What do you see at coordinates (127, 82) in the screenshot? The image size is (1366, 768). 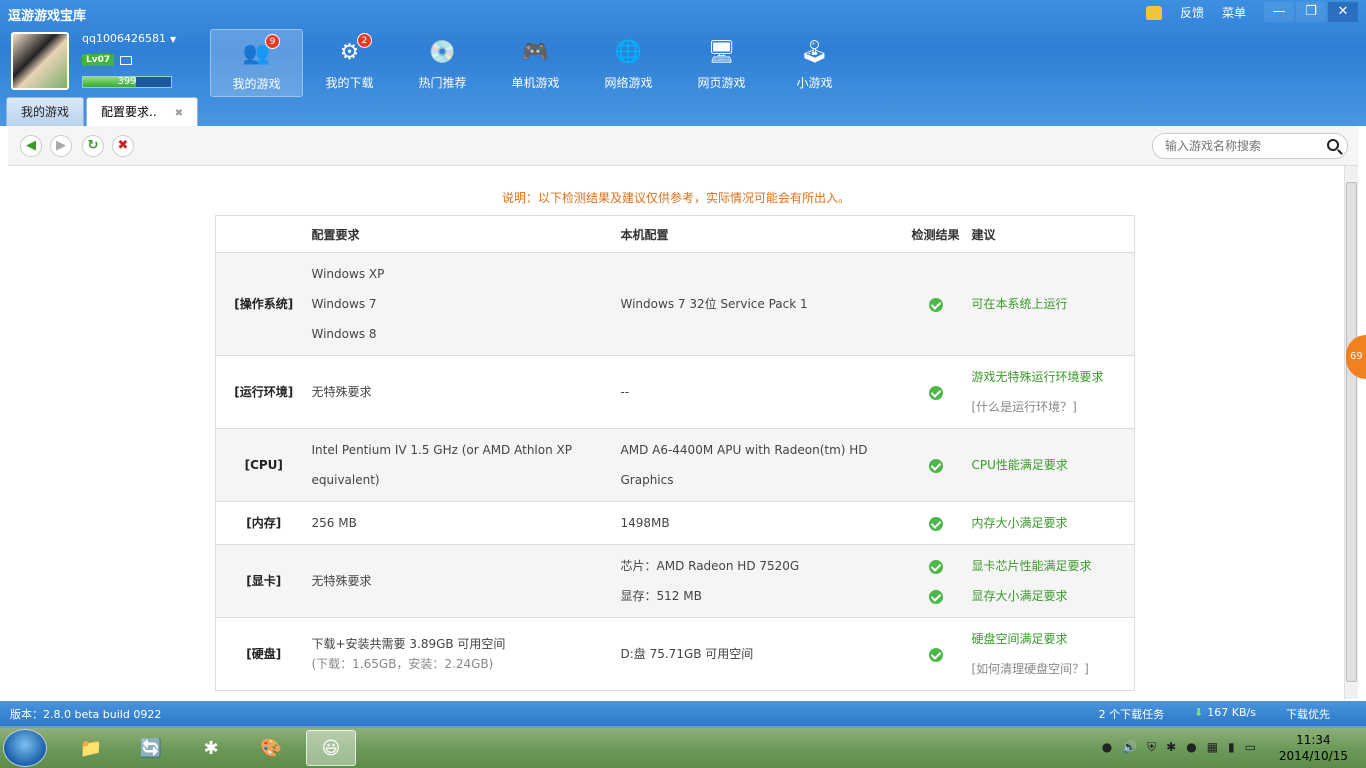 I see `exp-bar: 399` at bounding box center [127, 82].